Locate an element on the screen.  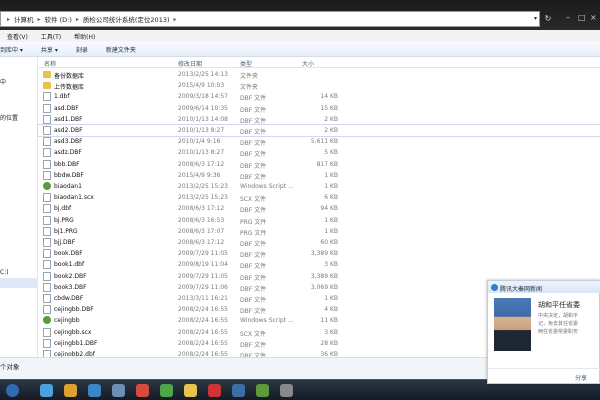
chrome-icon is located at coordinates (70, 390).